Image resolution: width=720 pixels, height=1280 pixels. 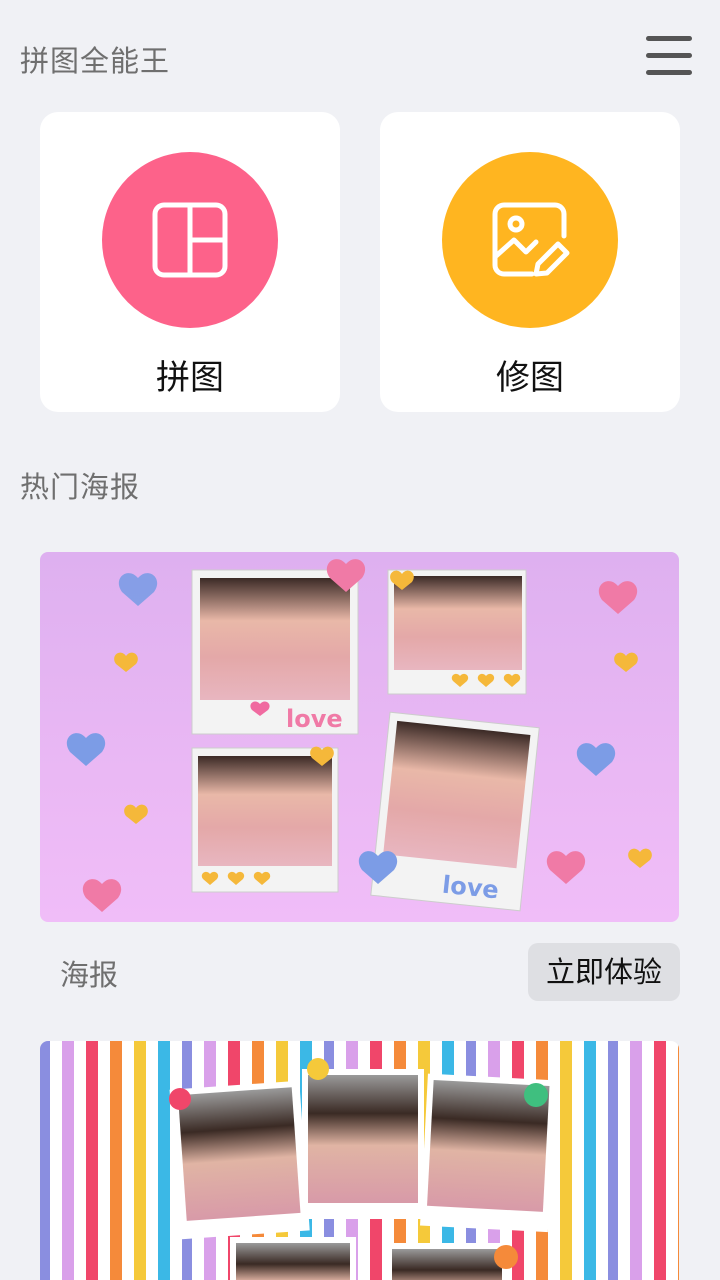 What do you see at coordinates (89, 975) in the screenshot?
I see `poster-name: 海报` at bounding box center [89, 975].